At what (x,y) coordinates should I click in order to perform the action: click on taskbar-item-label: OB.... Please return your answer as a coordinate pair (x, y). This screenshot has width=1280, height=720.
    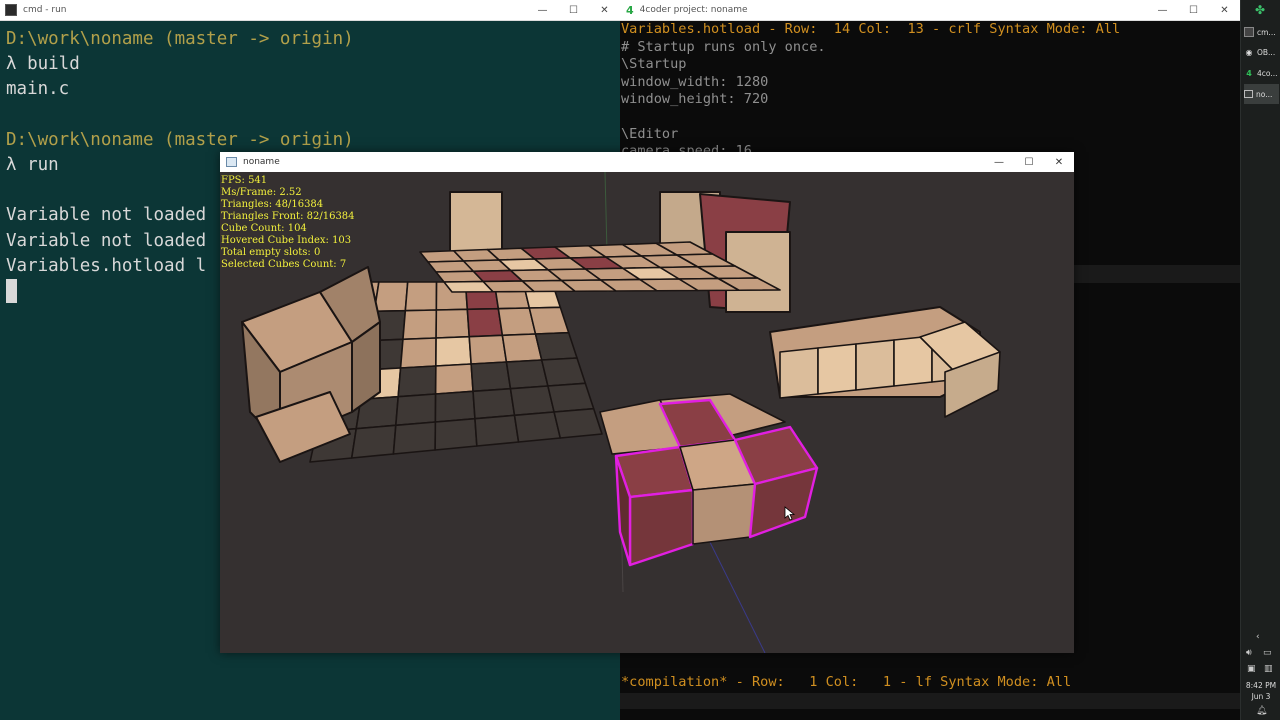
    Looking at the image, I should click on (1266, 52).